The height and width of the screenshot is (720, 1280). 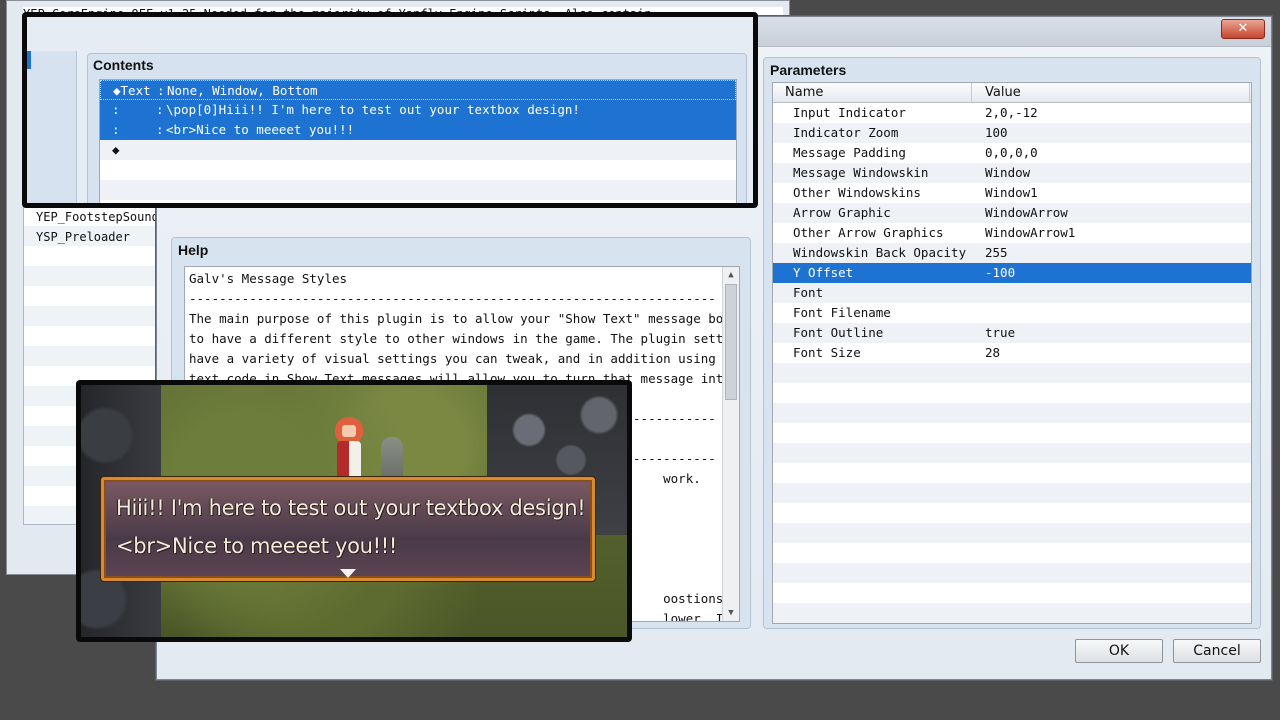 I want to click on ok-button: OK, so click(x=1119, y=651).